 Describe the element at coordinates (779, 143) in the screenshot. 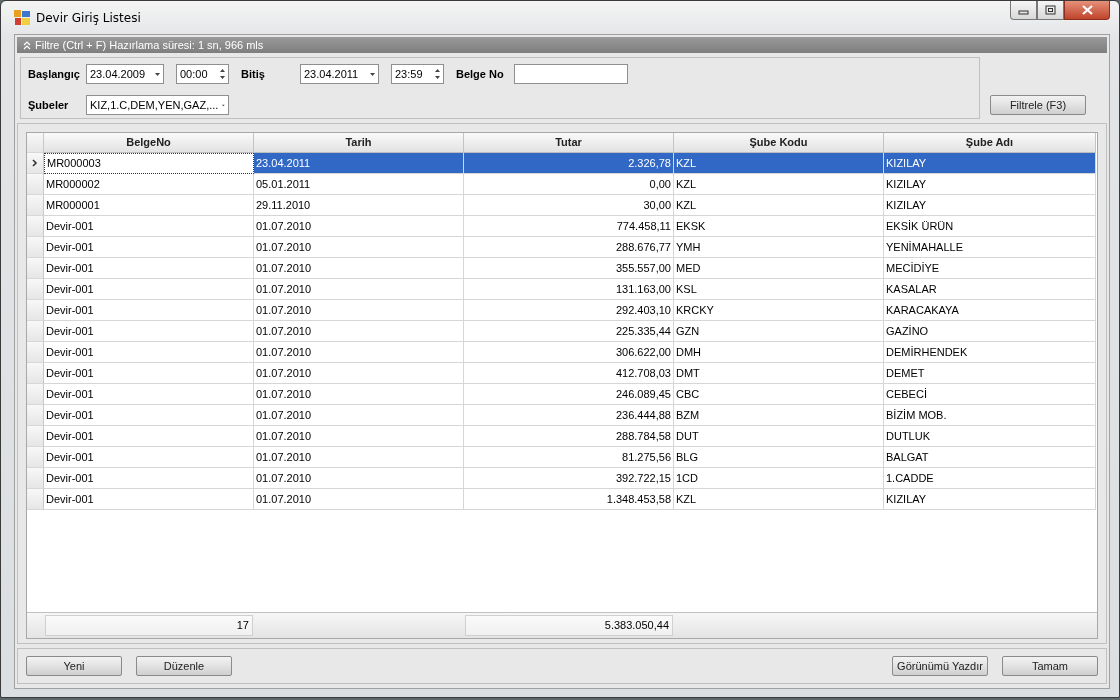

I see `column-header: Şube Kodu` at that location.